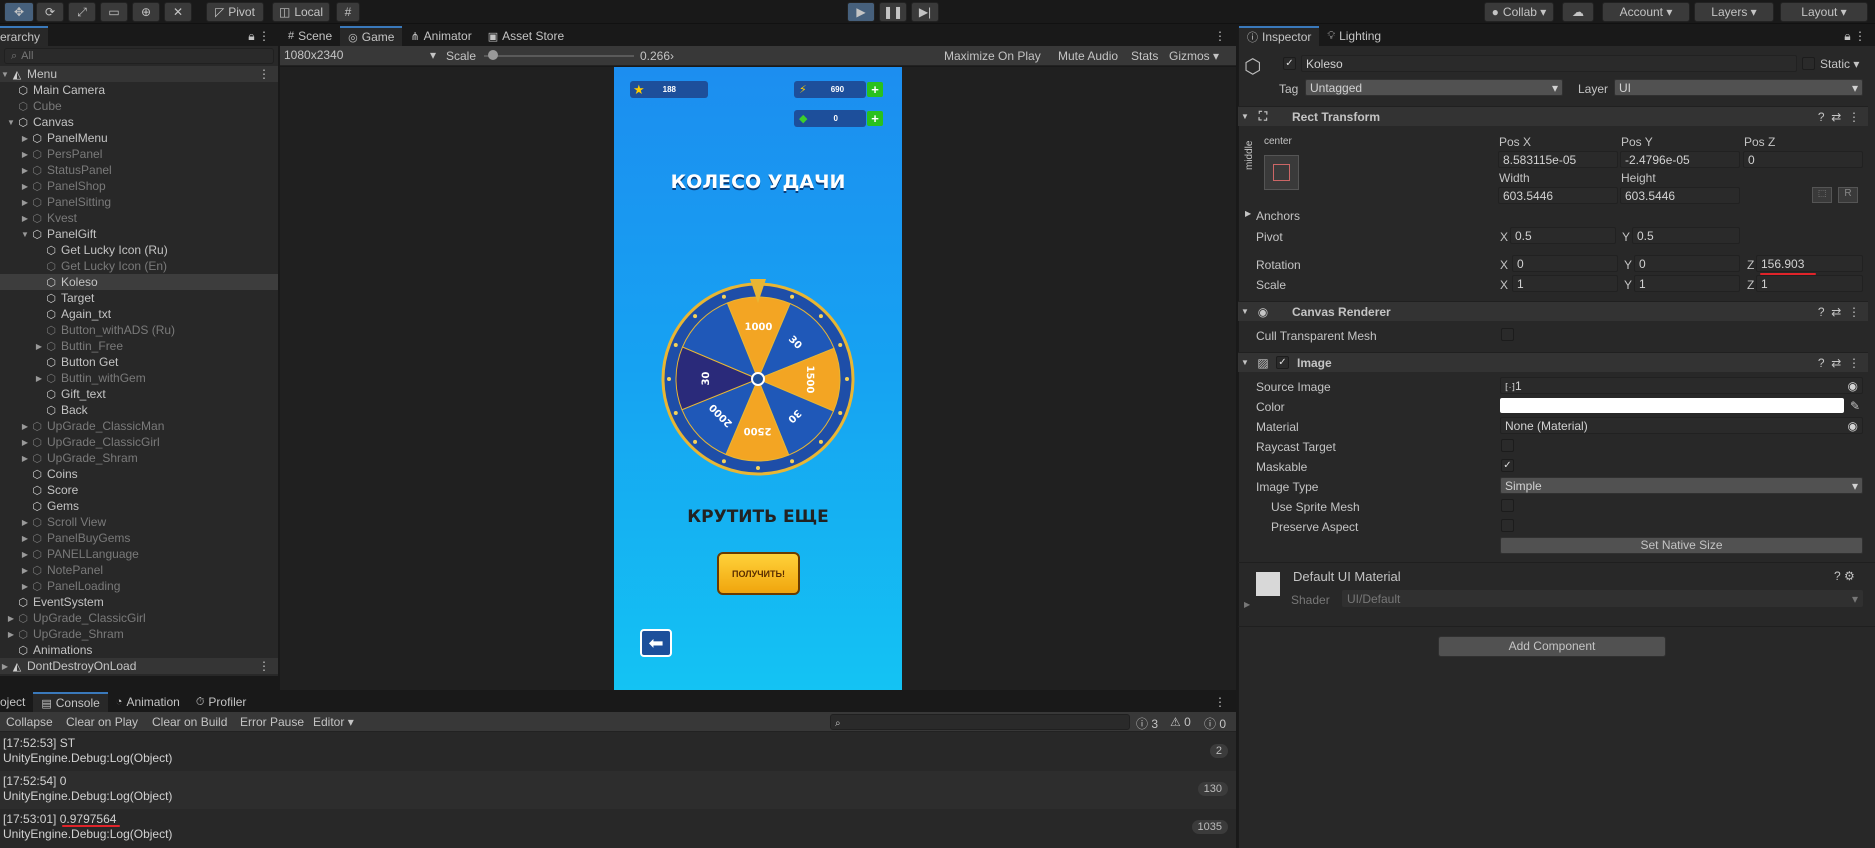 The width and height of the screenshot is (1875, 848). What do you see at coordinates (139, 298) in the screenshot?
I see `hierarchy-item: ⬡ Target` at bounding box center [139, 298].